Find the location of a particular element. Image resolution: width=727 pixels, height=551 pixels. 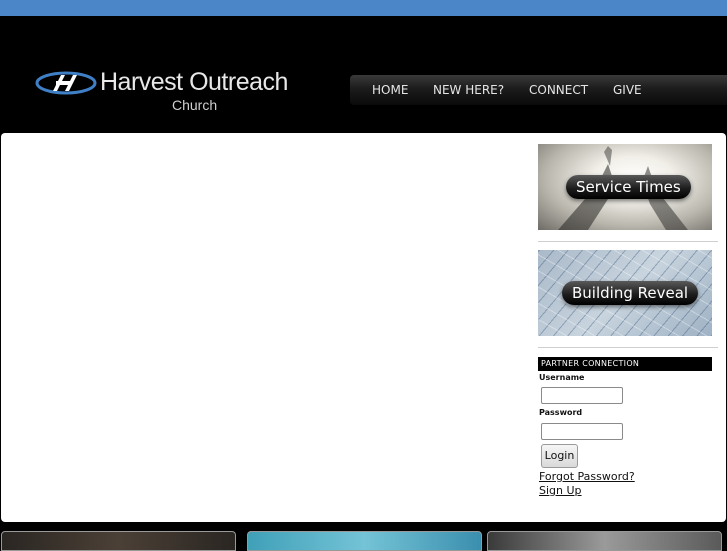

partner-connection-header: PARTNER CONNECTION is located at coordinates (625, 364).